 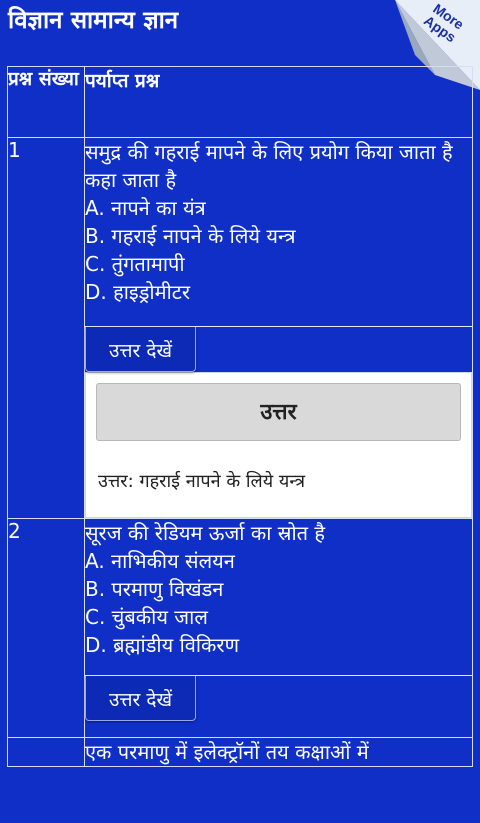 What do you see at coordinates (46, 628) in the screenshot?
I see `question-number: 2` at bounding box center [46, 628].